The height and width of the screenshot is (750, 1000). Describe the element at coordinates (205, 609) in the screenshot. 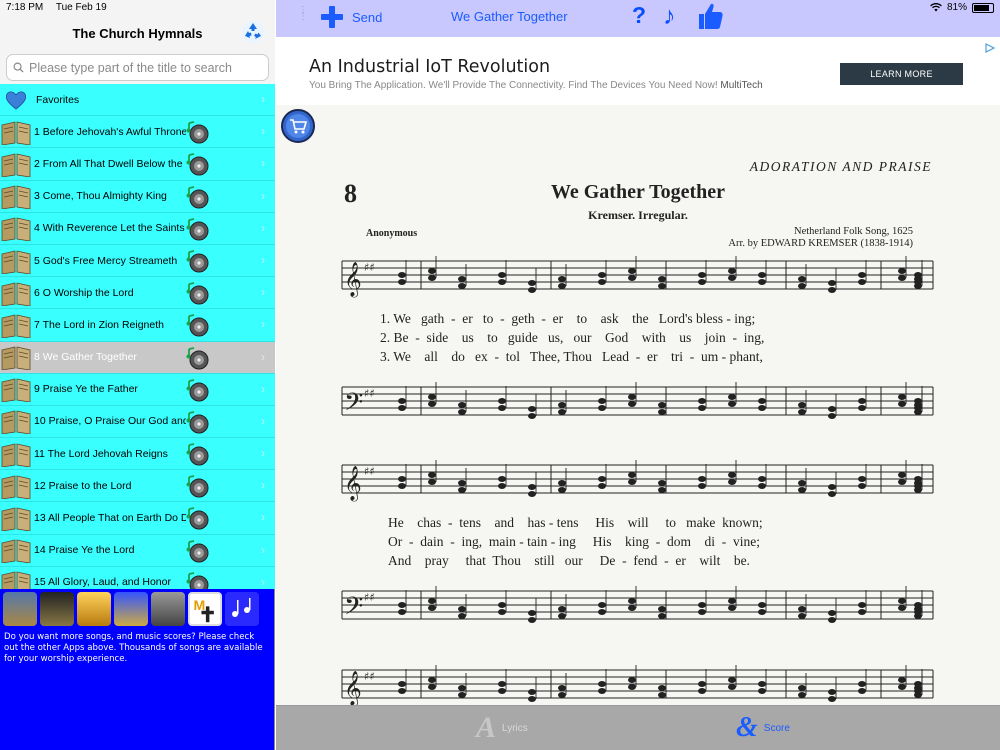

I see `app-link-icon-6: M` at that location.